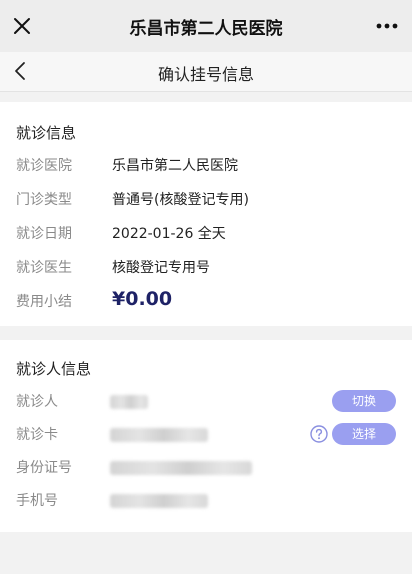 This screenshot has height=574, width=412. I want to click on select-card-button: 选择, so click(364, 434).